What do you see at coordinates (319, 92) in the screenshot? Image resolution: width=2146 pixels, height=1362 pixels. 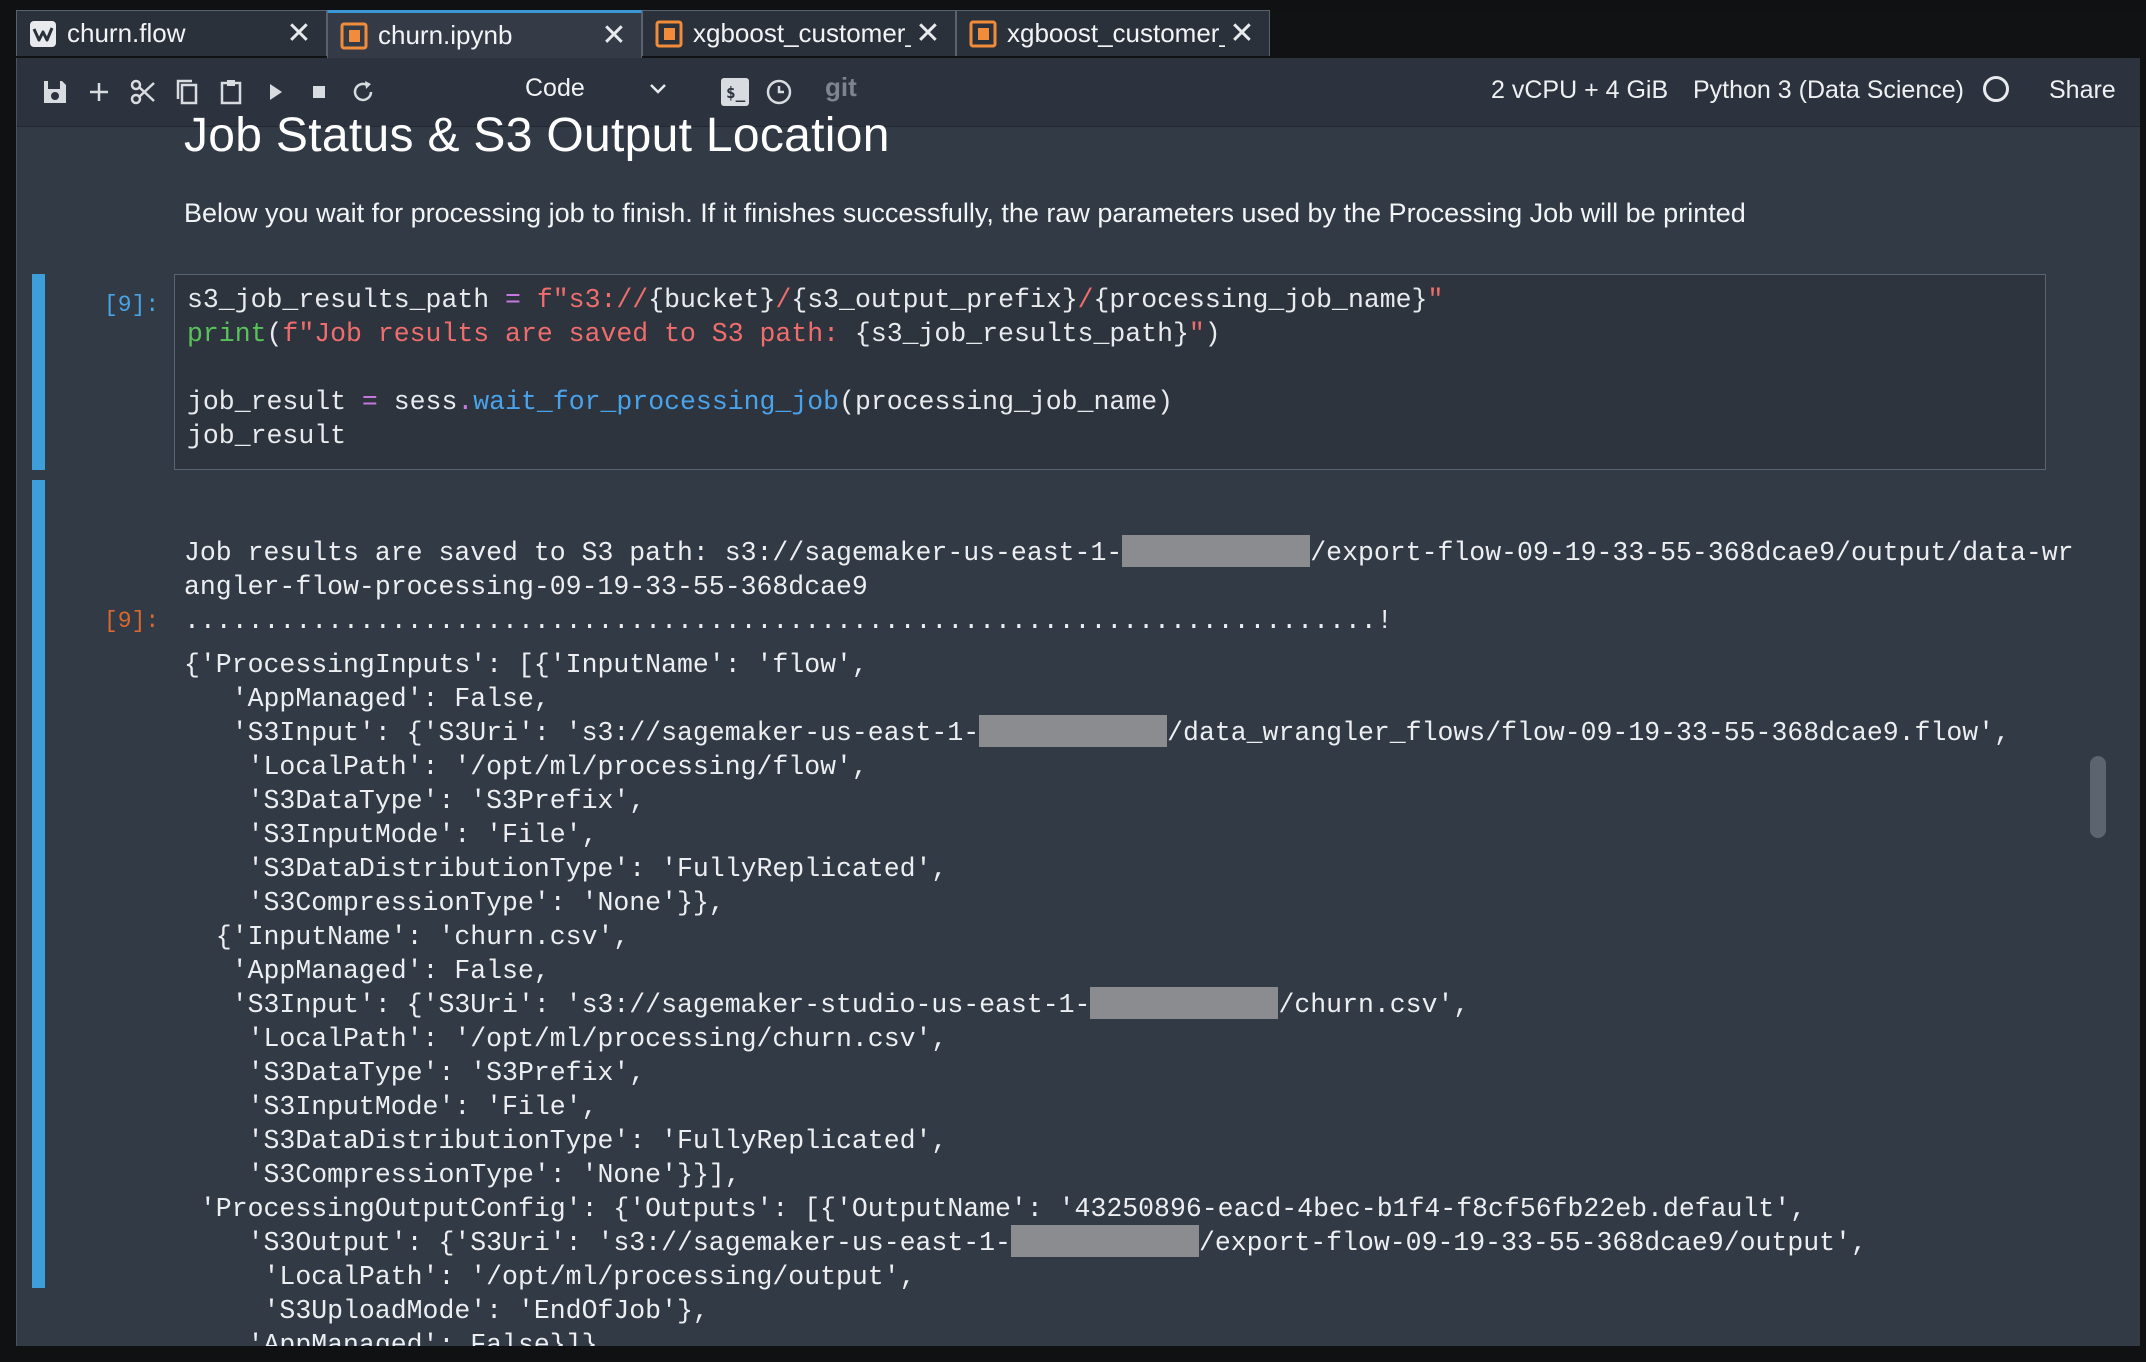 I see `stop-icon` at bounding box center [319, 92].